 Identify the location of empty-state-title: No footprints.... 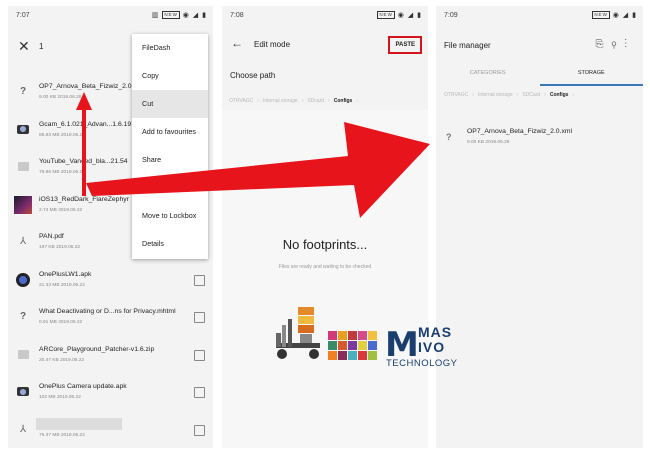
(325, 244).